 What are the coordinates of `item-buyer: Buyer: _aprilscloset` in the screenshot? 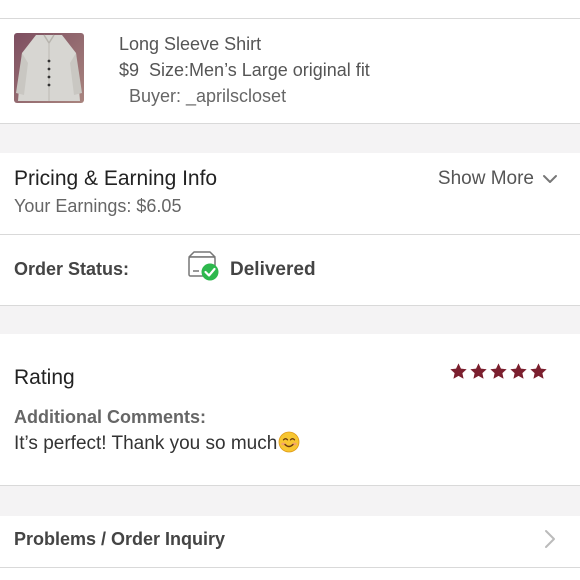 It's located at (207, 96).